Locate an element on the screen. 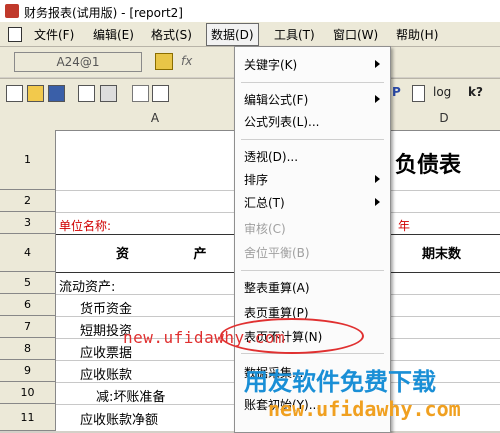  unit-name-label: 单位名称: is located at coordinates (85, 225).